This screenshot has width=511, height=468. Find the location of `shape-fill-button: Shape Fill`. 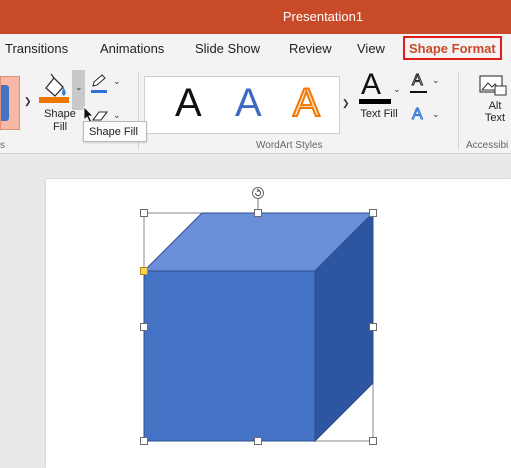

shape-fill-button: Shape Fill is located at coordinates (56, 102).